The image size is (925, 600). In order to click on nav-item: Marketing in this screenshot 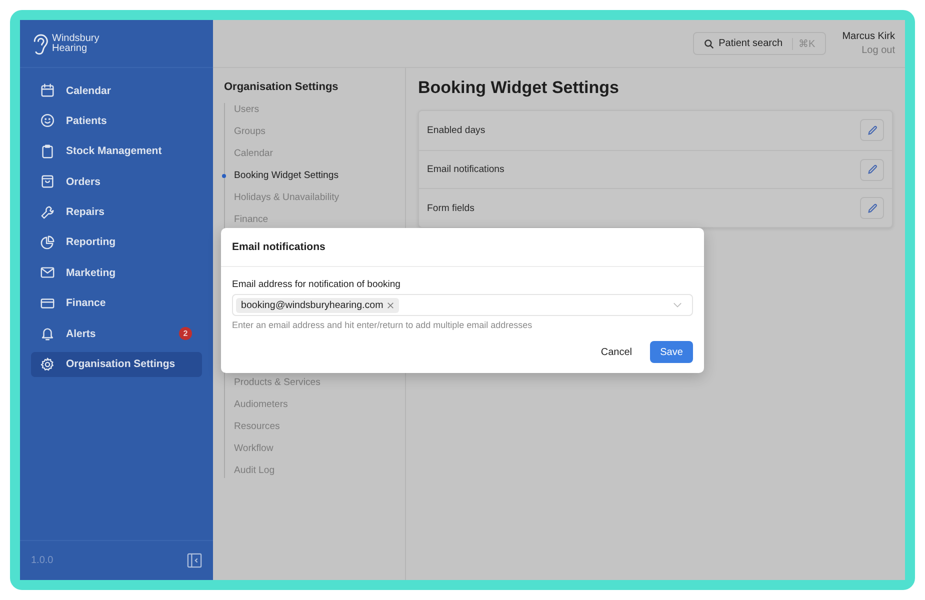, I will do `click(116, 273)`.